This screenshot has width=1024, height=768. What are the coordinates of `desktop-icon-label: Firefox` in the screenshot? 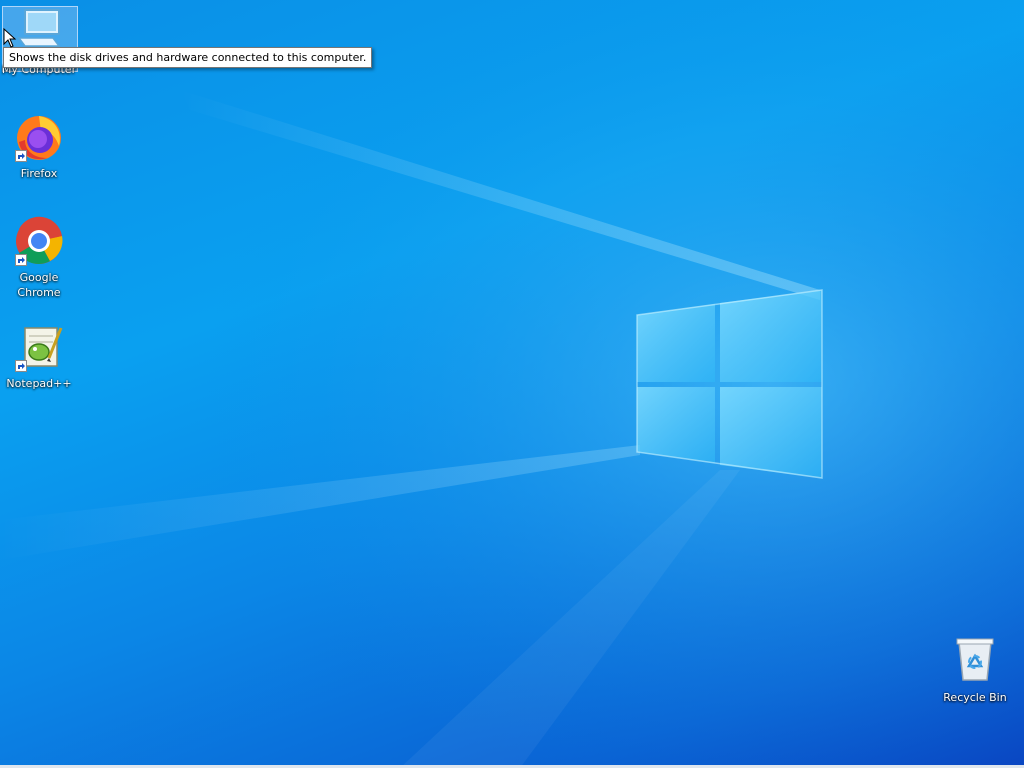 It's located at (39, 173).